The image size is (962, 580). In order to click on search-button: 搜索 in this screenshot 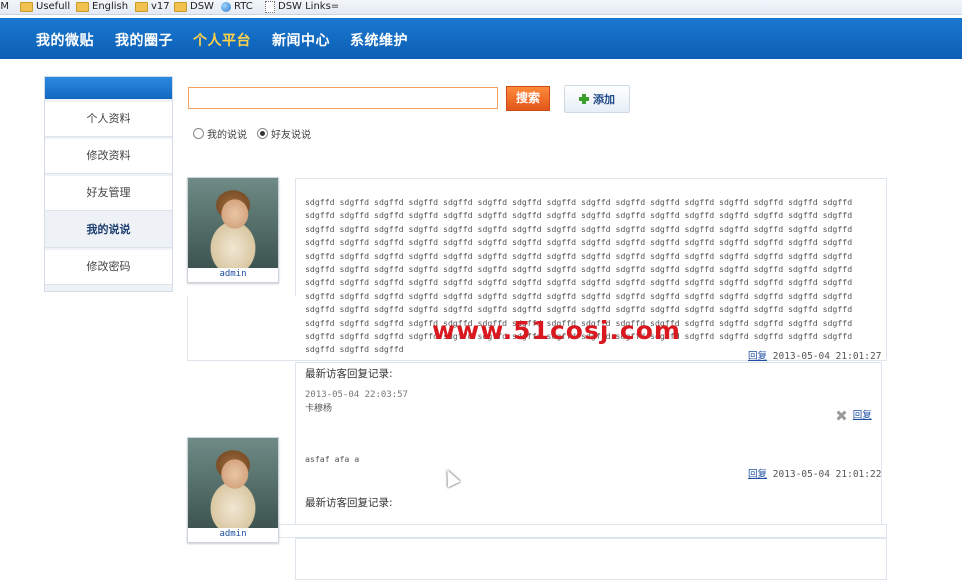, I will do `click(528, 98)`.